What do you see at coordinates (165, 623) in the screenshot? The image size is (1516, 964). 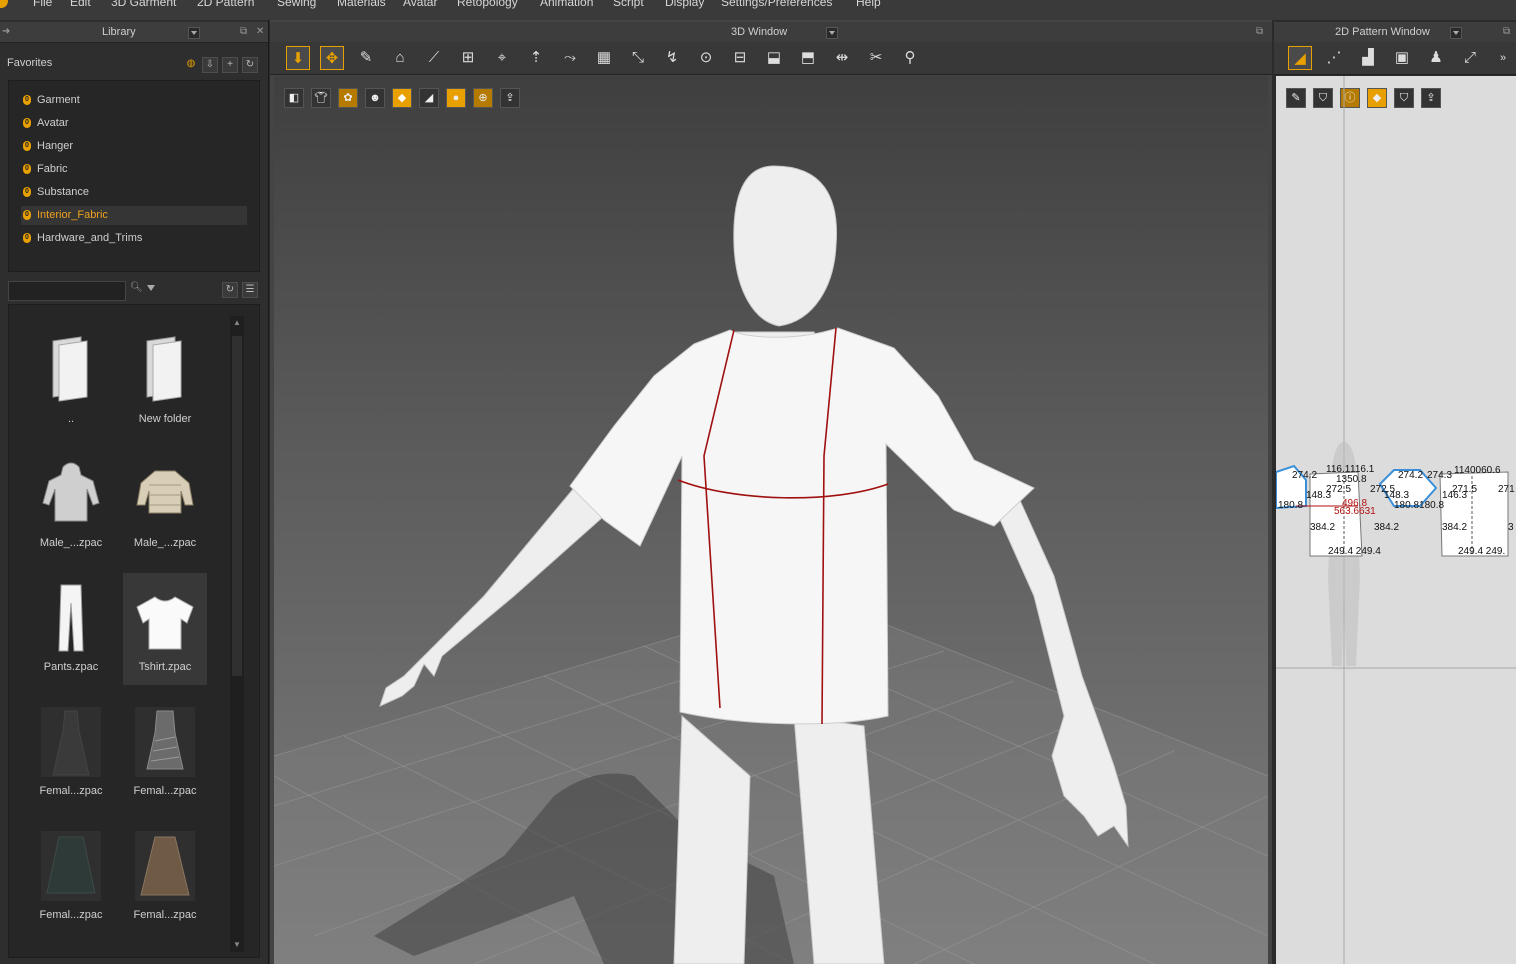 I see `tshirt-icon` at bounding box center [165, 623].